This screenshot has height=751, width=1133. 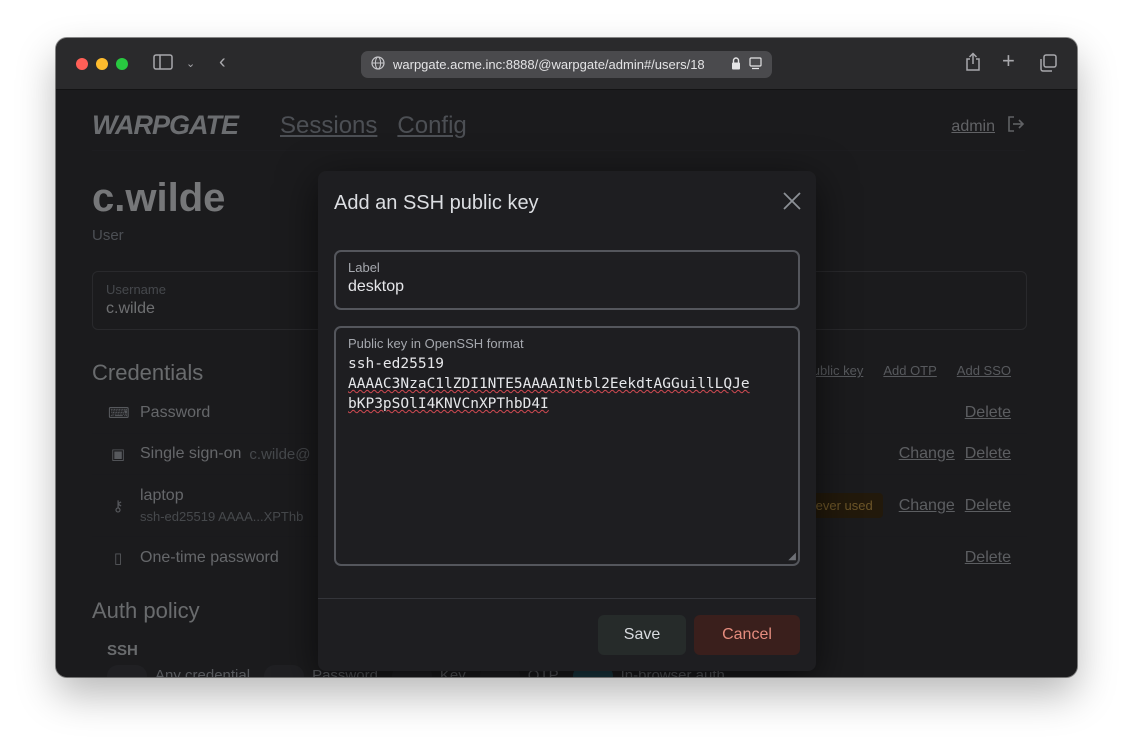 What do you see at coordinates (431, 126) in the screenshot?
I see `nav-config: Config` at bounding box center [431, 126].